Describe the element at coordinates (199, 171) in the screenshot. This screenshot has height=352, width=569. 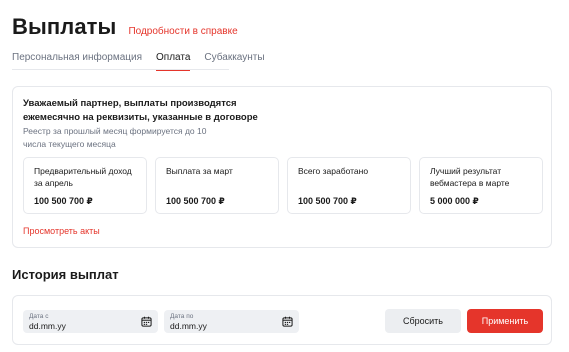
I see `stat-label: Выплата за март` at that location.